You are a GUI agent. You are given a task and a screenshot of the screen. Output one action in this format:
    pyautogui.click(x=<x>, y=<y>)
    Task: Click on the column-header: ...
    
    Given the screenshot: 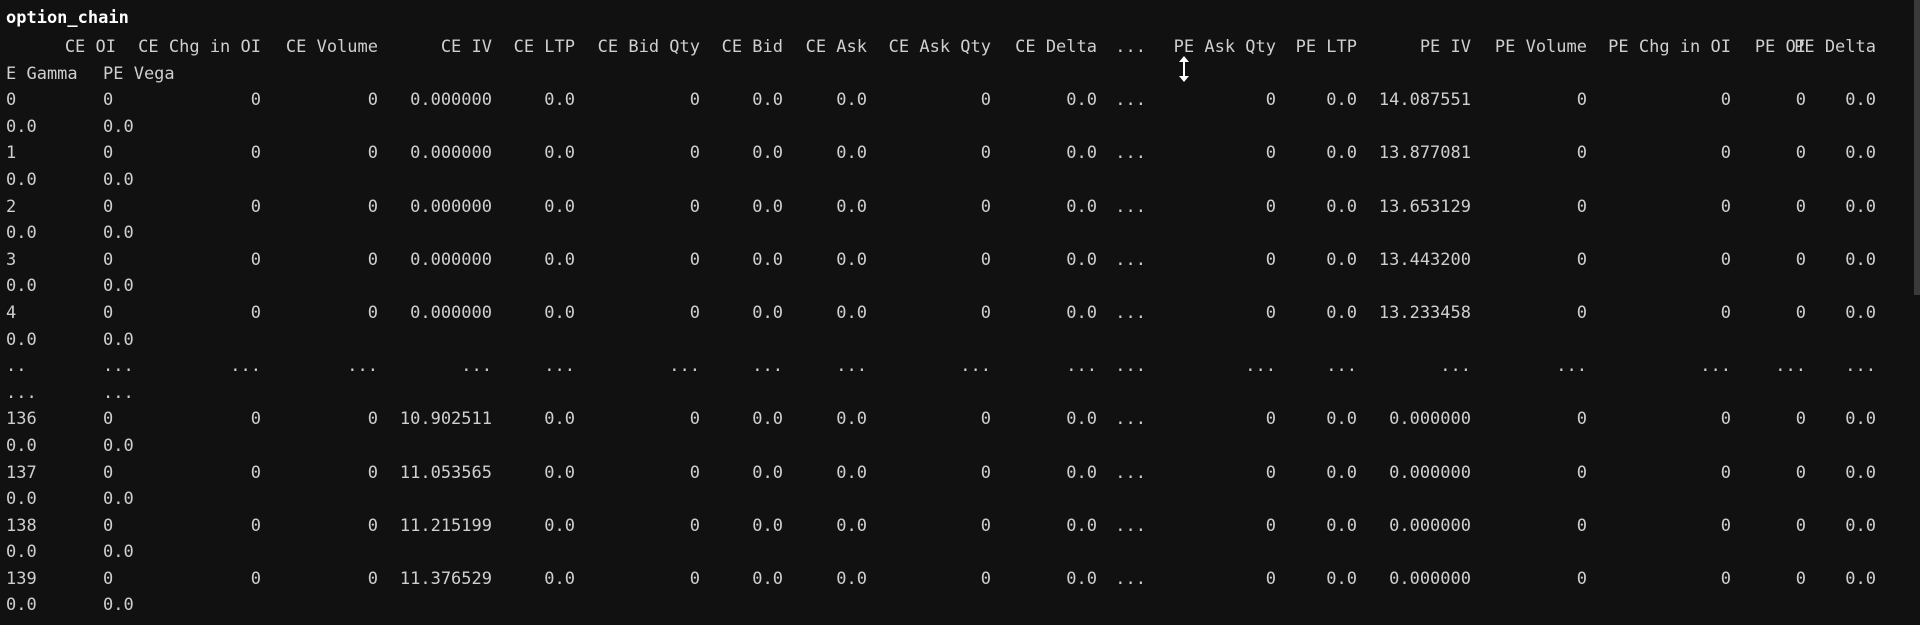 What is the action you would take?
    pyautogui.click(x=1130, y=47)
    